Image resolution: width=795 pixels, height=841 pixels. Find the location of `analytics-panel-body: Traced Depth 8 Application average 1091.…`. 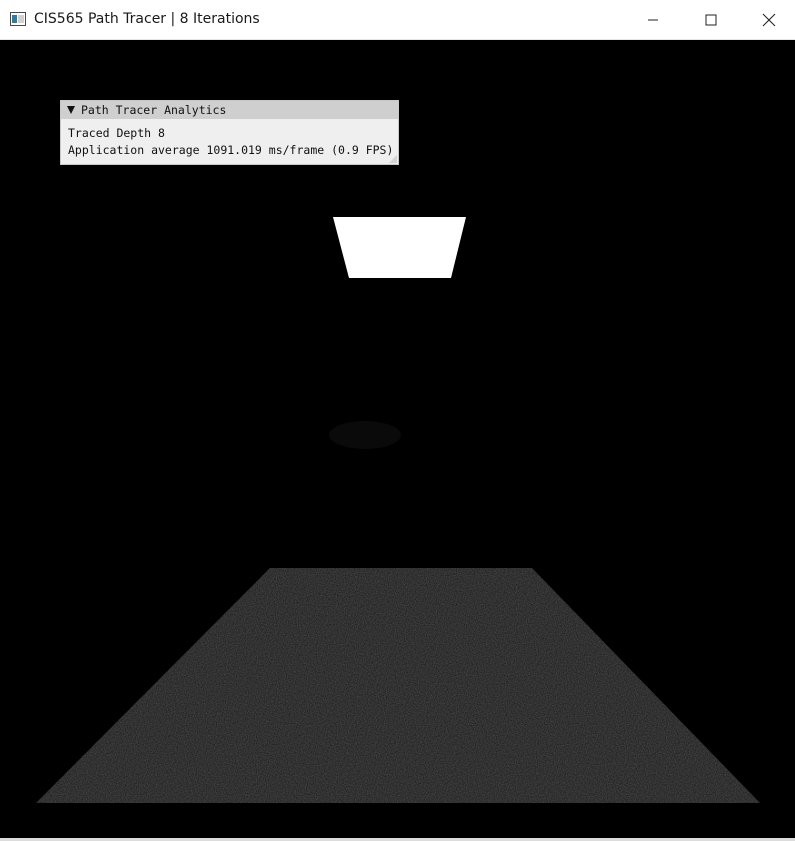

analytics-panel-body: Traced Depth 8 Application average 1091.… is located at coordinates (229, 139).